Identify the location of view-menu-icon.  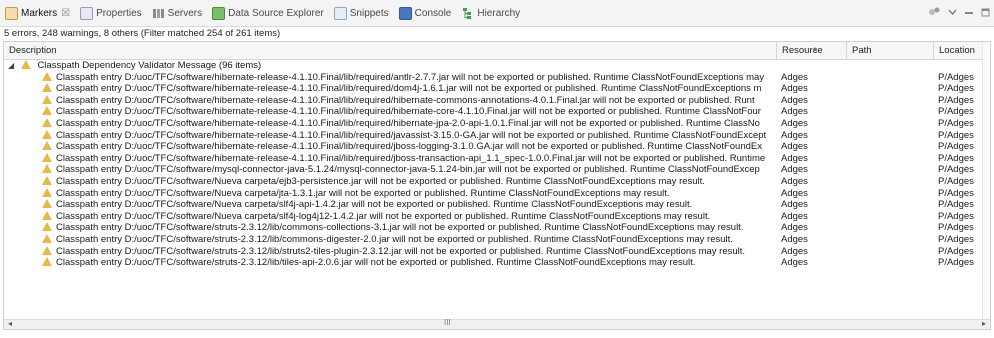
(952, 13).